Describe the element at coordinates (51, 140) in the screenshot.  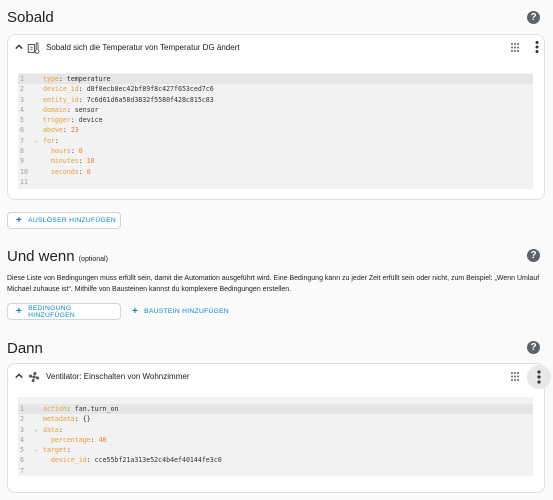
I see `code-text: for:` at that location.